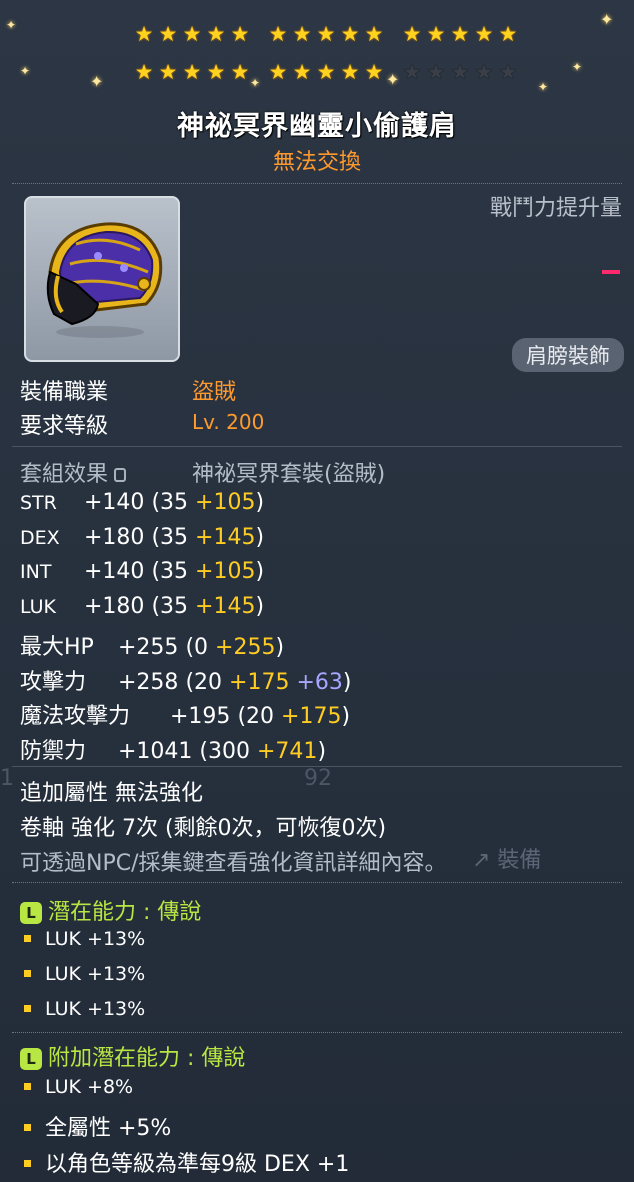 The height and width of the screenshot is (1182, 634). I want to click on equip-slot-badge: 肩膀裝飾, so click(568, 355).